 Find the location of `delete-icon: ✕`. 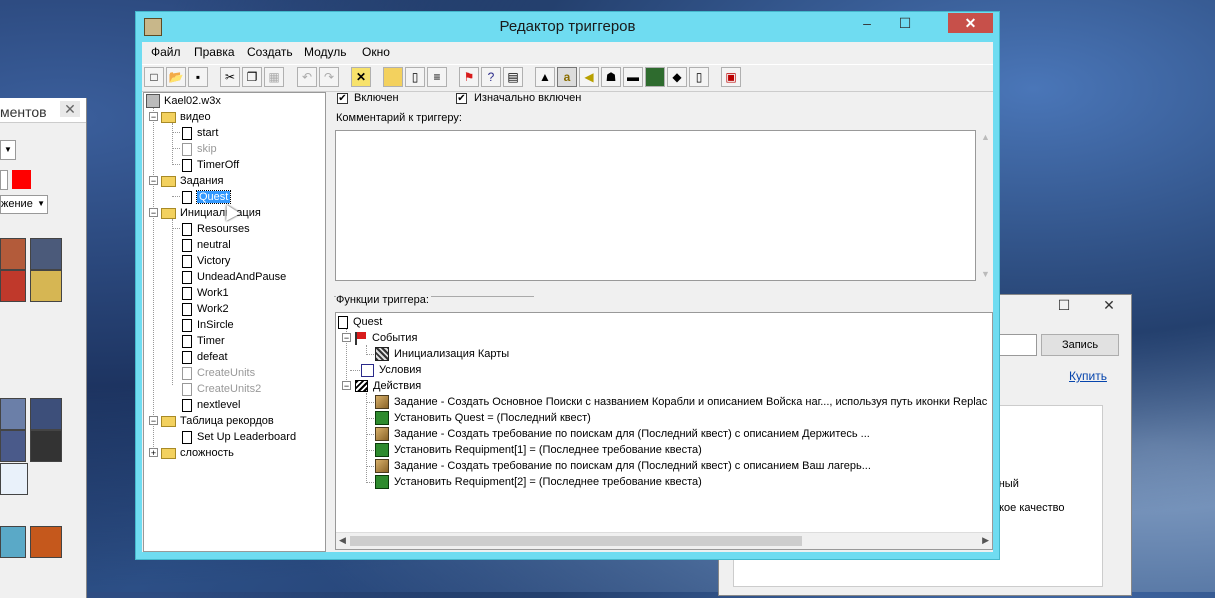

delete-icon: ✕ is located at coordinates (361, 77).